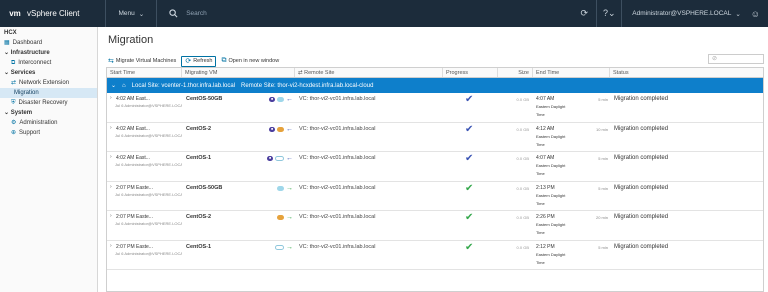 The width and height of the screenshot is (768, 292). What do you see at coordinates (238, 72) in the screenshot?
I see `column-migrating-vm: Migrating VM` at bounding box center [238, 72].